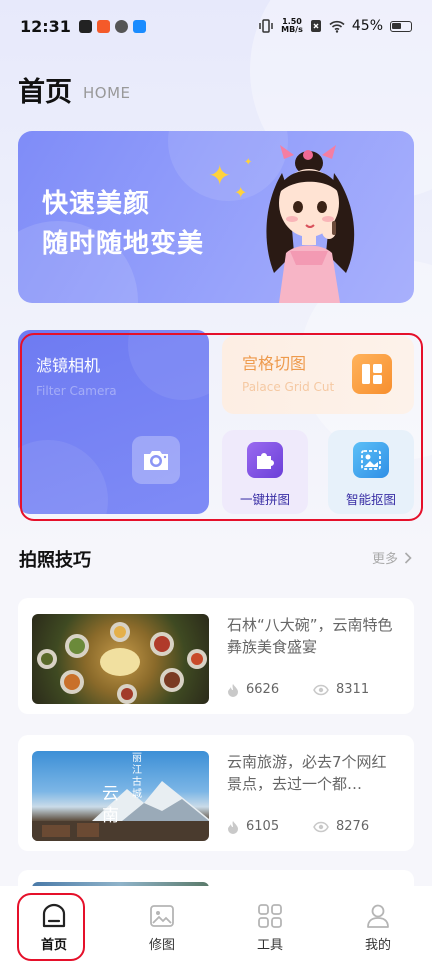 This screenshot has width=432, height=964. What do you see at coordinates (269, 945) in the screenshot?
I see `nav-label-tools: 工具` at bounding box center [269, 945].